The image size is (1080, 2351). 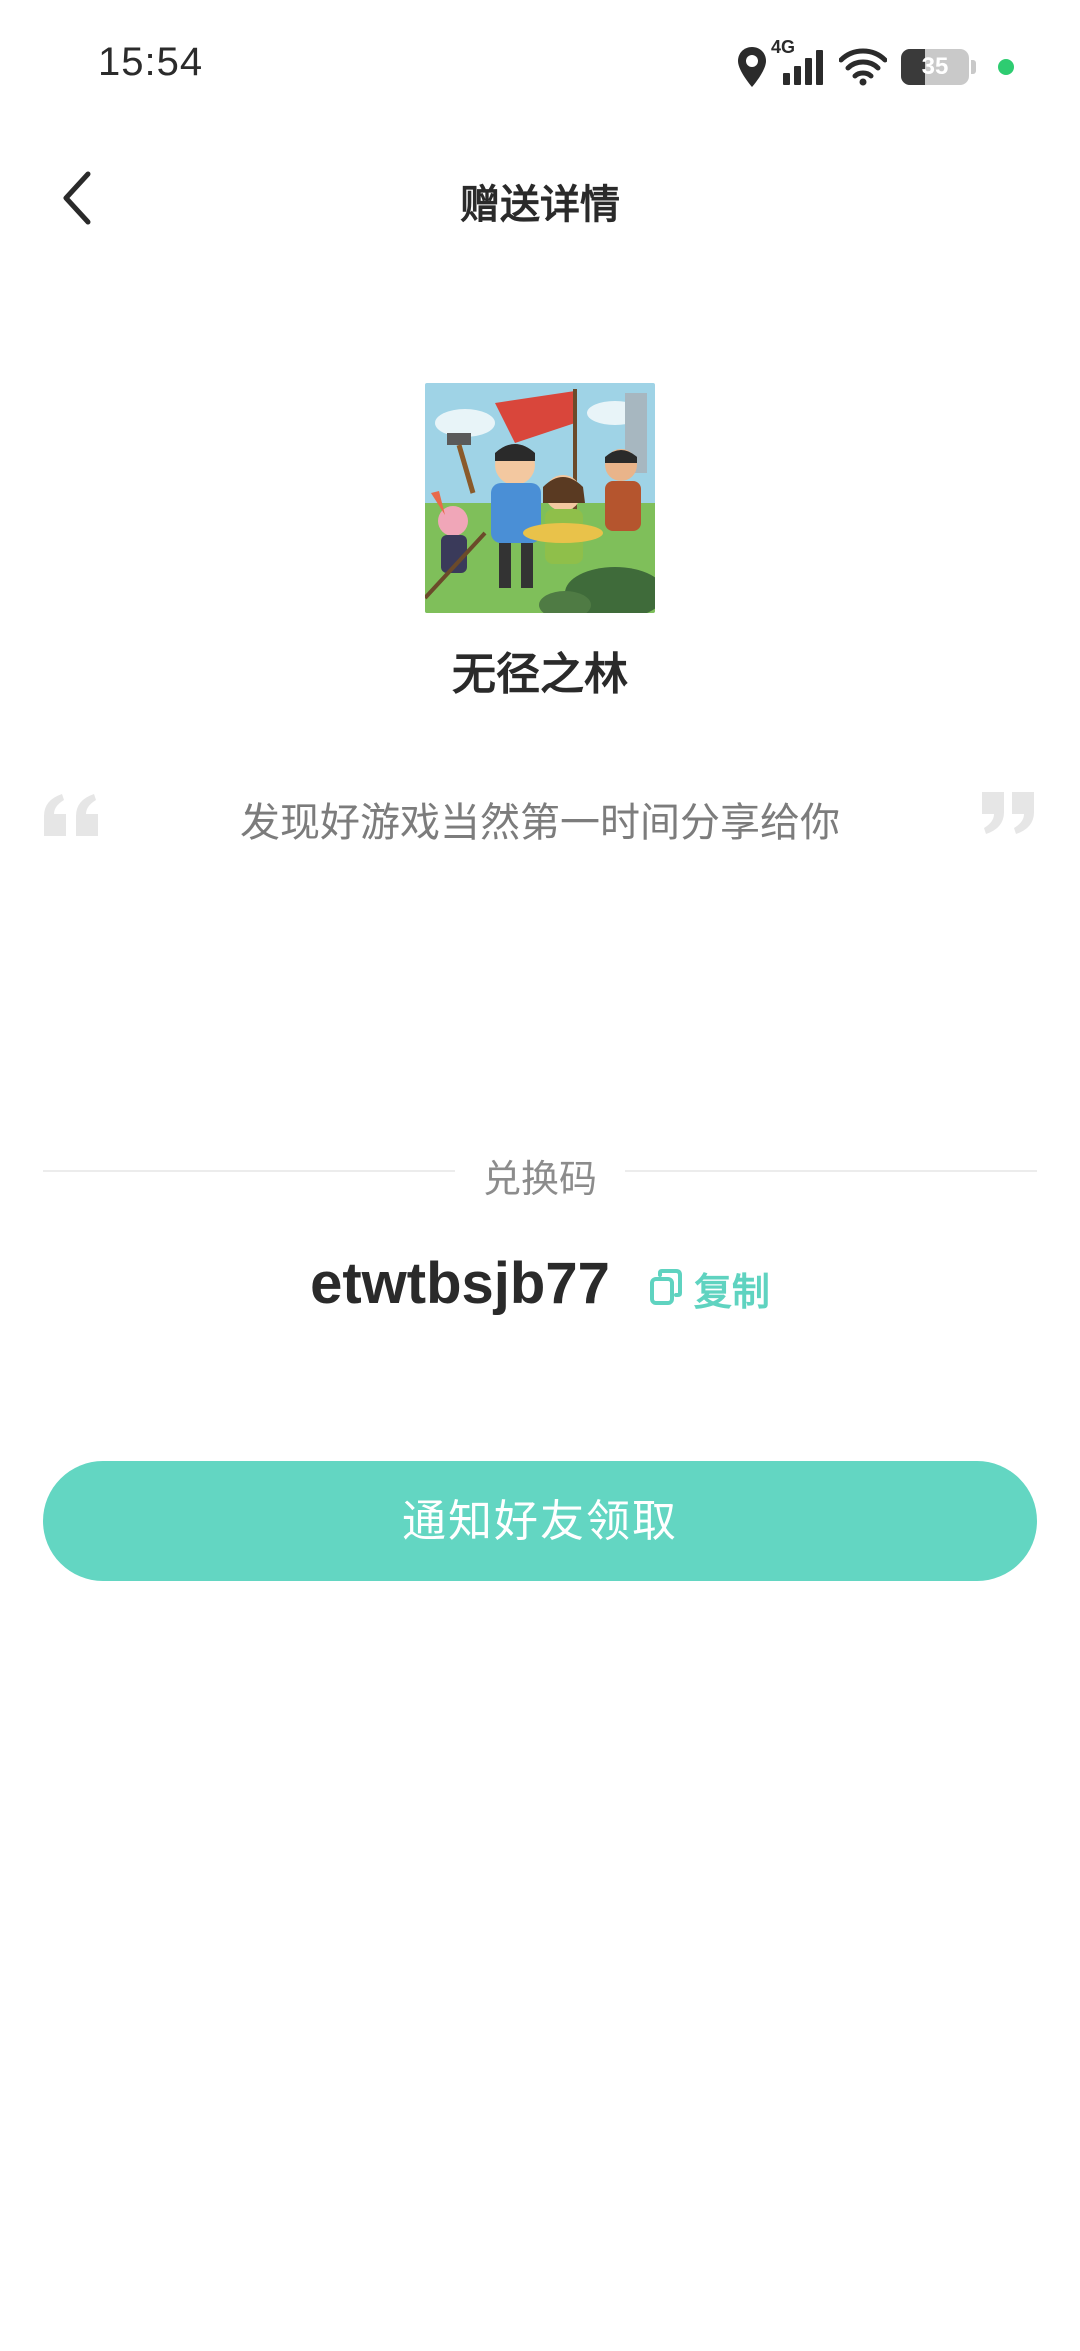 What do you see at coordinates (973, 67) in the screenshot?
I see `battery-cap` at bounding box center [973, 67].